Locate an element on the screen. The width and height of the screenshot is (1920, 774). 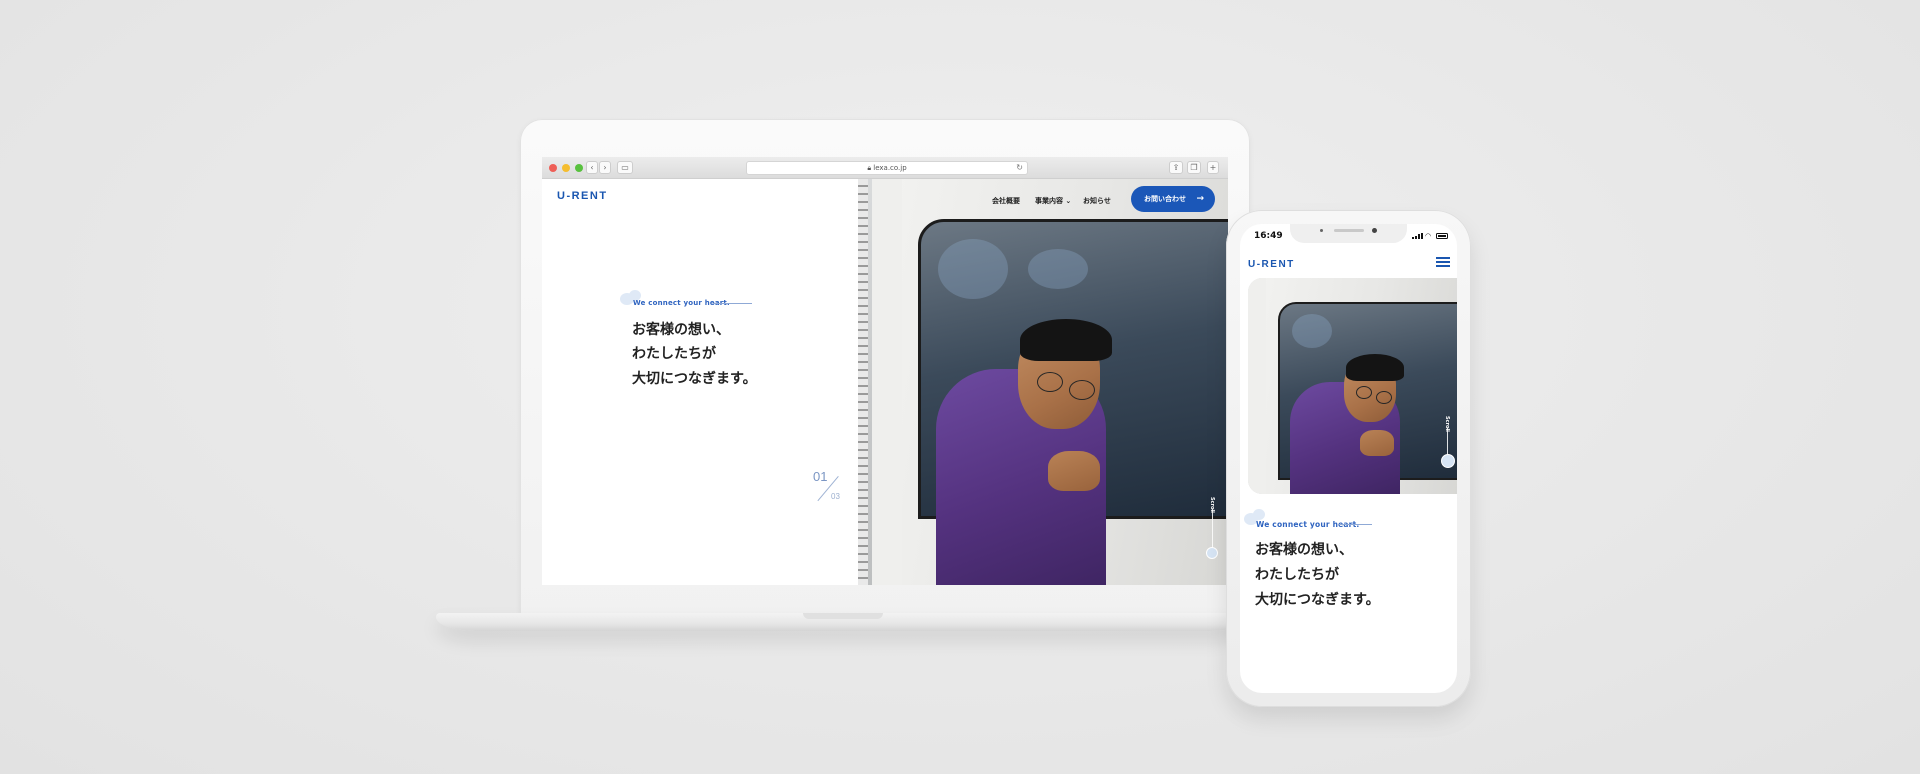
hero-photo-man-in-truck: Scroll is located at coordinates (1043, 382).